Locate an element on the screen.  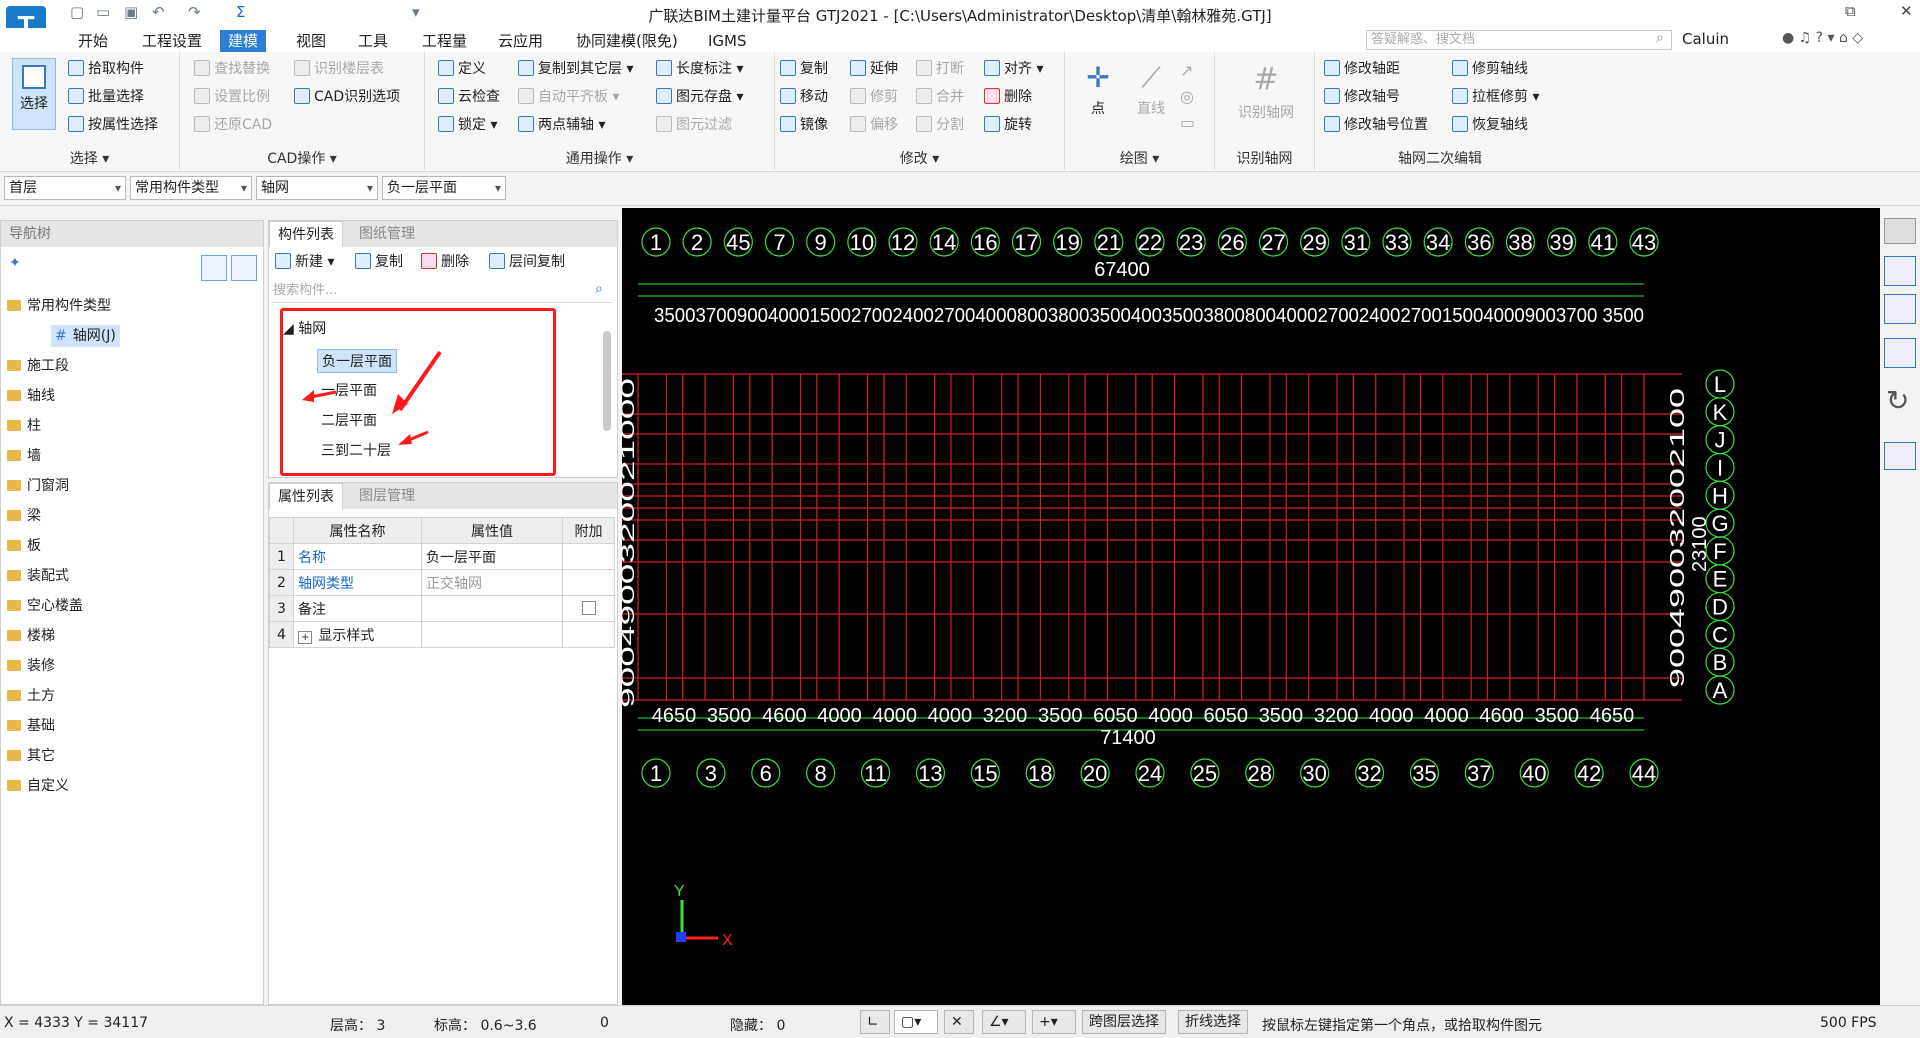
nav-item-wall: 墙 is located at coordinates (24, 456).